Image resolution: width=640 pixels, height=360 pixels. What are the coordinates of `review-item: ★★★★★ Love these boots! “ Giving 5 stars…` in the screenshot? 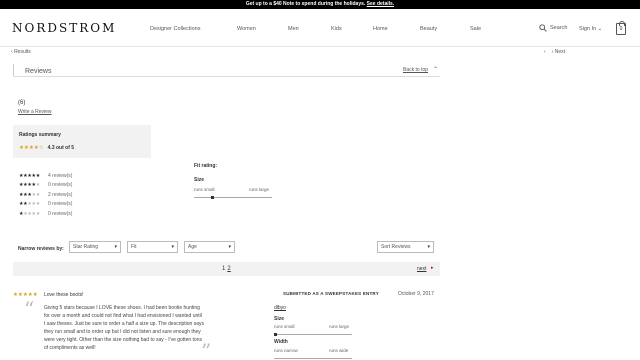 It's located at (226, 324).